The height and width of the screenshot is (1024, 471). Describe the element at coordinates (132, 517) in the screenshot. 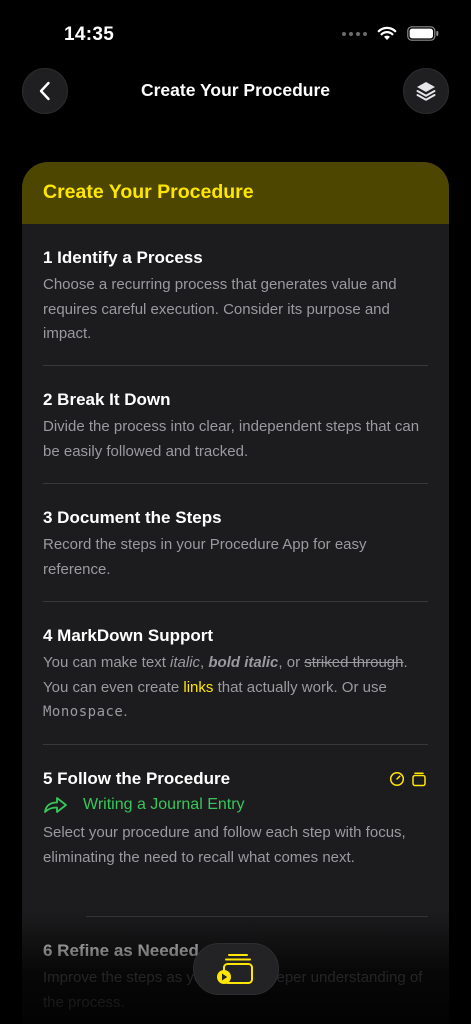

I see `step-title: 3 Document the Steps` at that location.